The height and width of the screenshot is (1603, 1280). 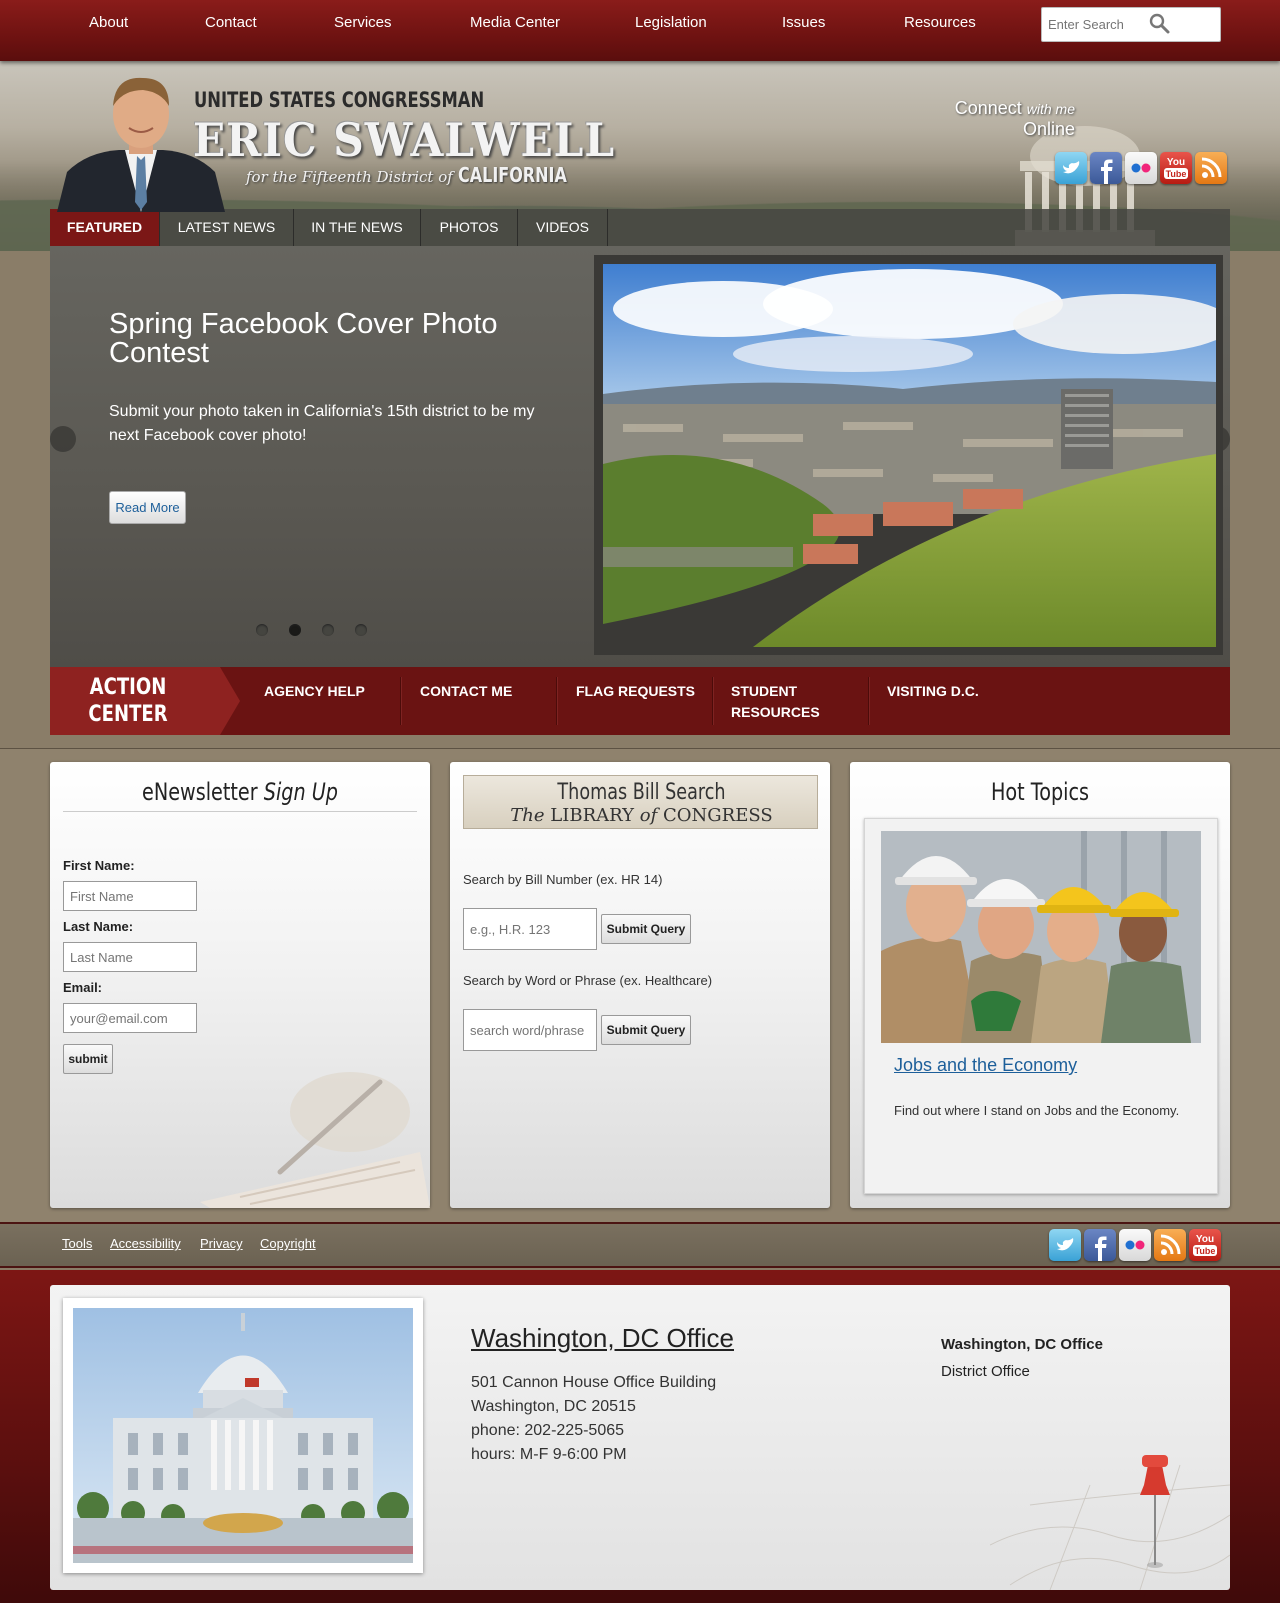 I want to click on youtube-icon: You Tube, so click(x=1176, y=168).